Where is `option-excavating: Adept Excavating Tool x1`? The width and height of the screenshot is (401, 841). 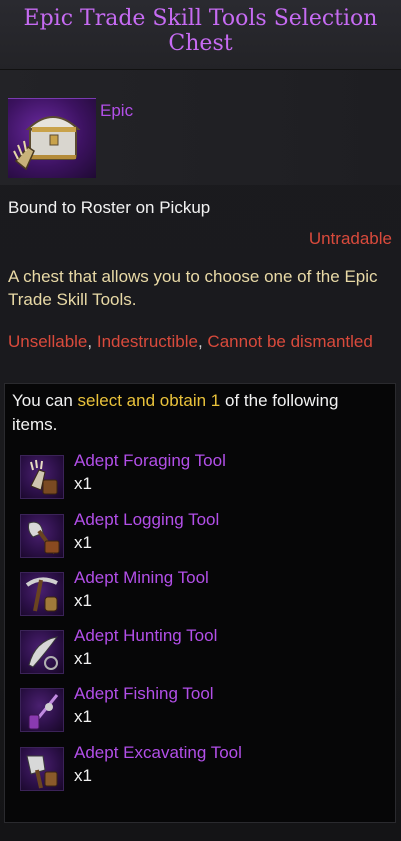
option-excavating: Adept Excavating Tool x1 is located at coordinates (205, 773).